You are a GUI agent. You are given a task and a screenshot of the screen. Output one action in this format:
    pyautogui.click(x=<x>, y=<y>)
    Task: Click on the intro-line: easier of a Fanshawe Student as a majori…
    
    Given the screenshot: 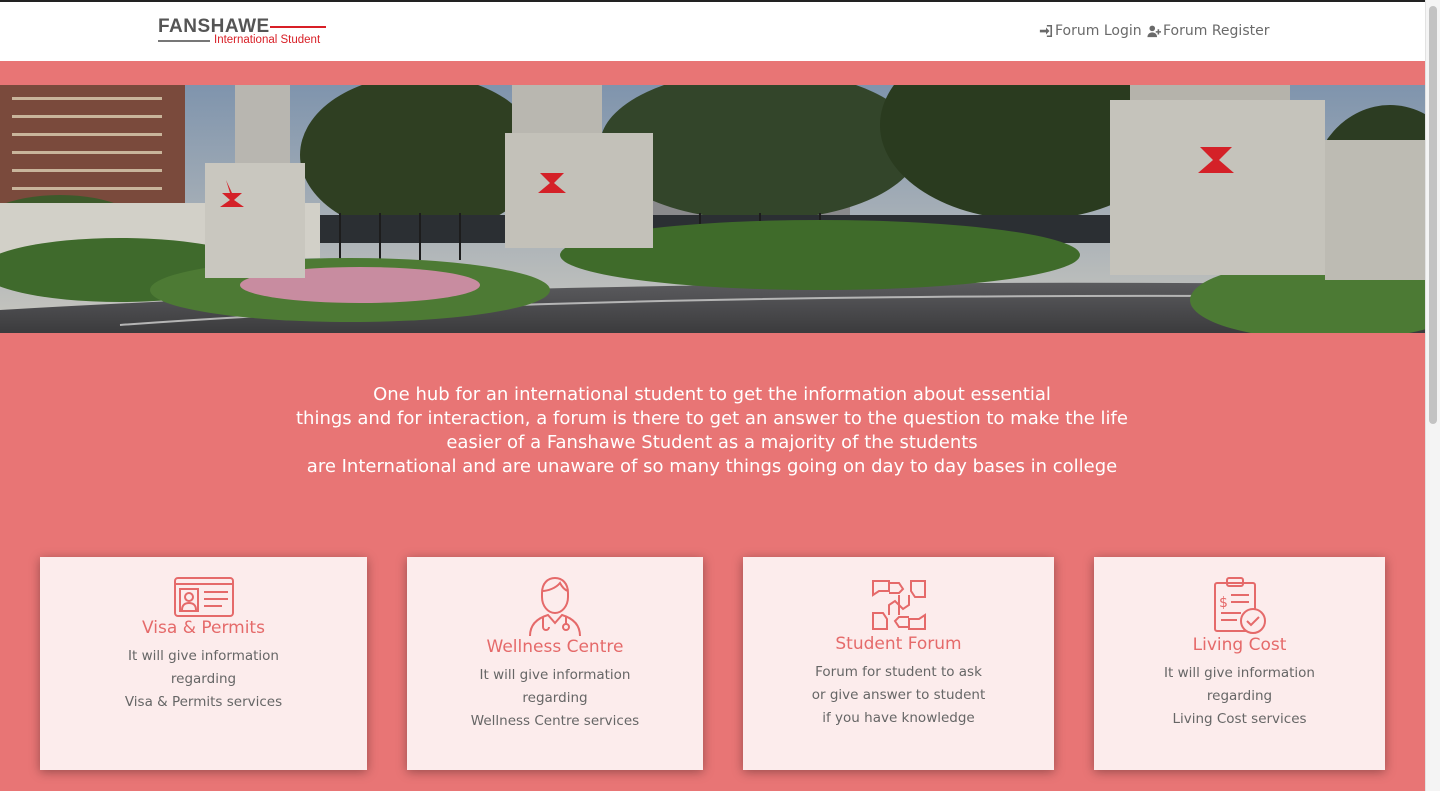 What is the action you would take?
    pyautogui.click(x=712, y=442)
    